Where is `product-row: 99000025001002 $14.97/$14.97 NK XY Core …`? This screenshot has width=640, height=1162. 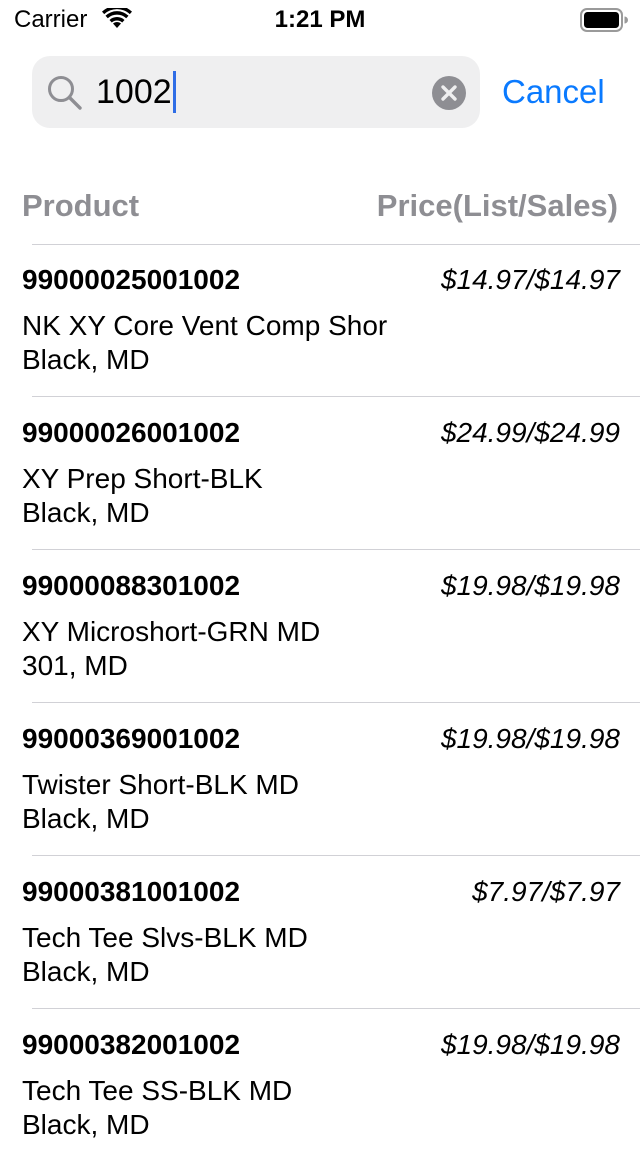
product-row: 99000025001002 $14.97/$14.97 NK XY Core … is located at coordinates (320, 320).